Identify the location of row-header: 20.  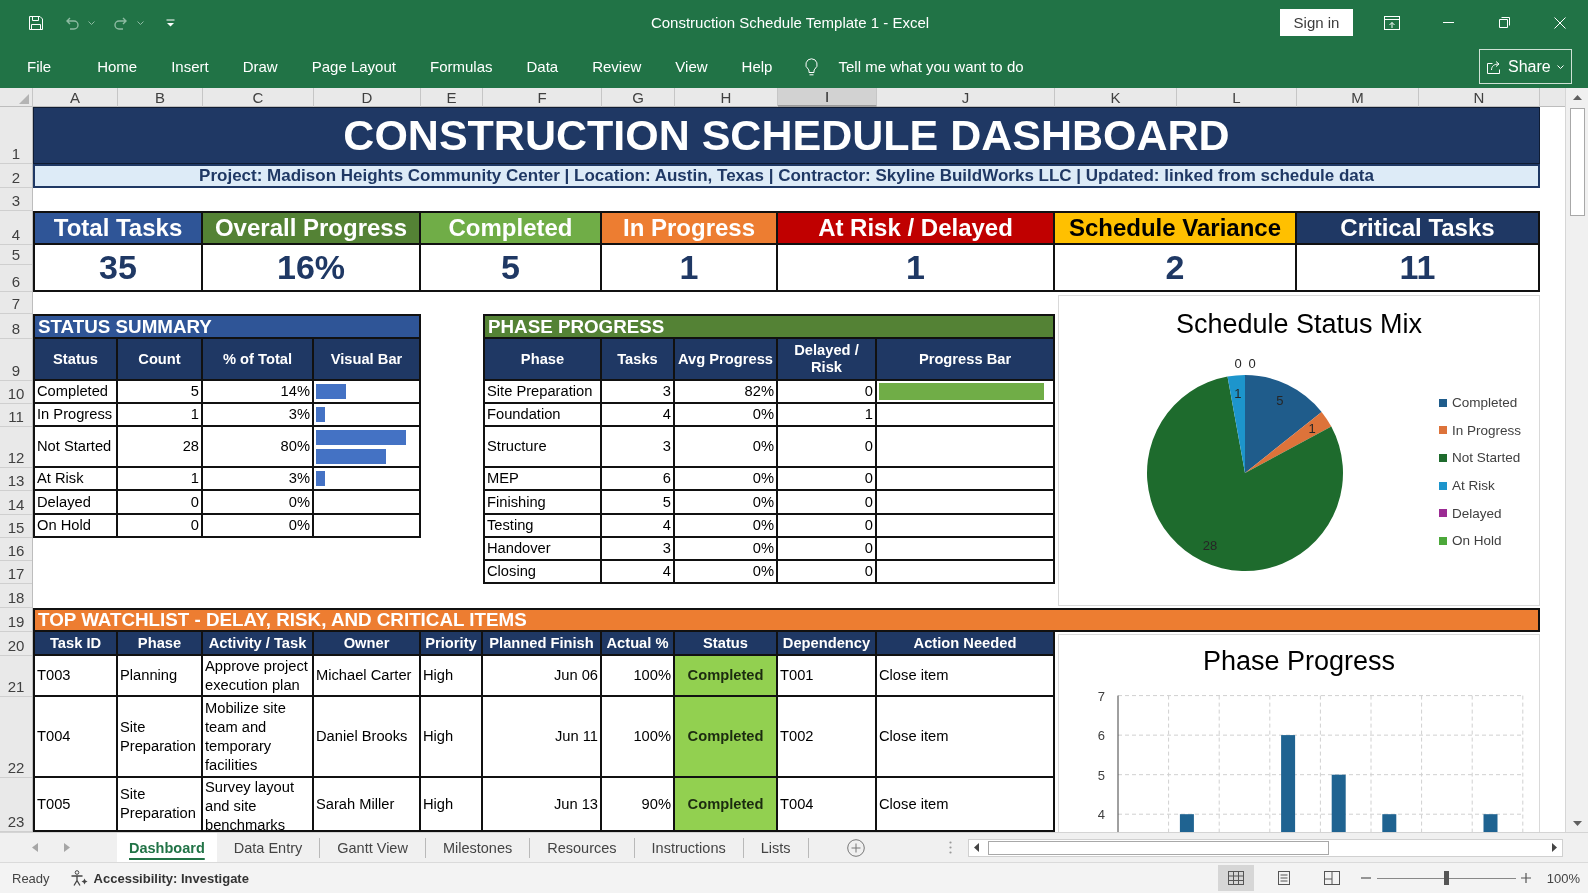
(16, 644).